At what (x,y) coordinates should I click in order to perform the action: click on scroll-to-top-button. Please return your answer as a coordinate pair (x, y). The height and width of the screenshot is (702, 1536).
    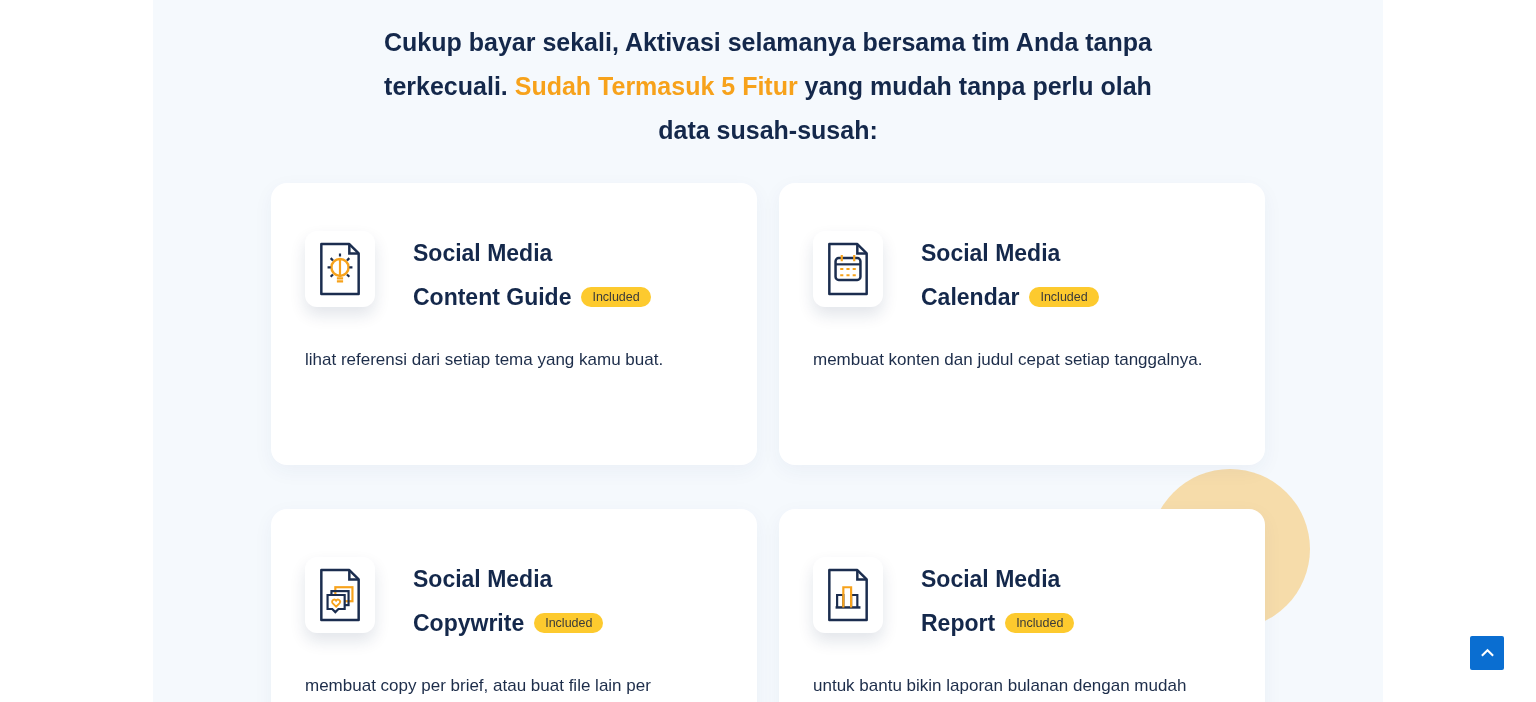
    Looking at the image, I should click on (1487, 653).